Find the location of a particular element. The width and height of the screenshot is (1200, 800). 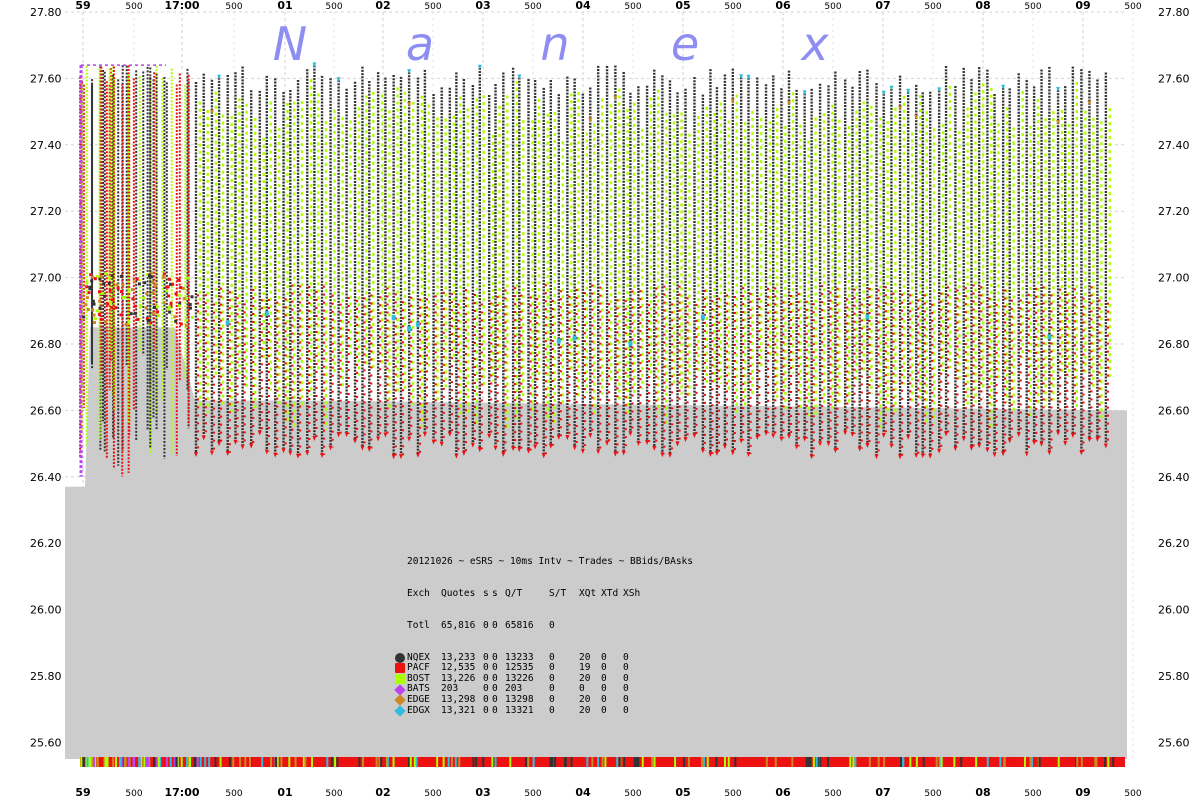

x-tick-label-bottom: 07 is located at coordinates (882, 792).